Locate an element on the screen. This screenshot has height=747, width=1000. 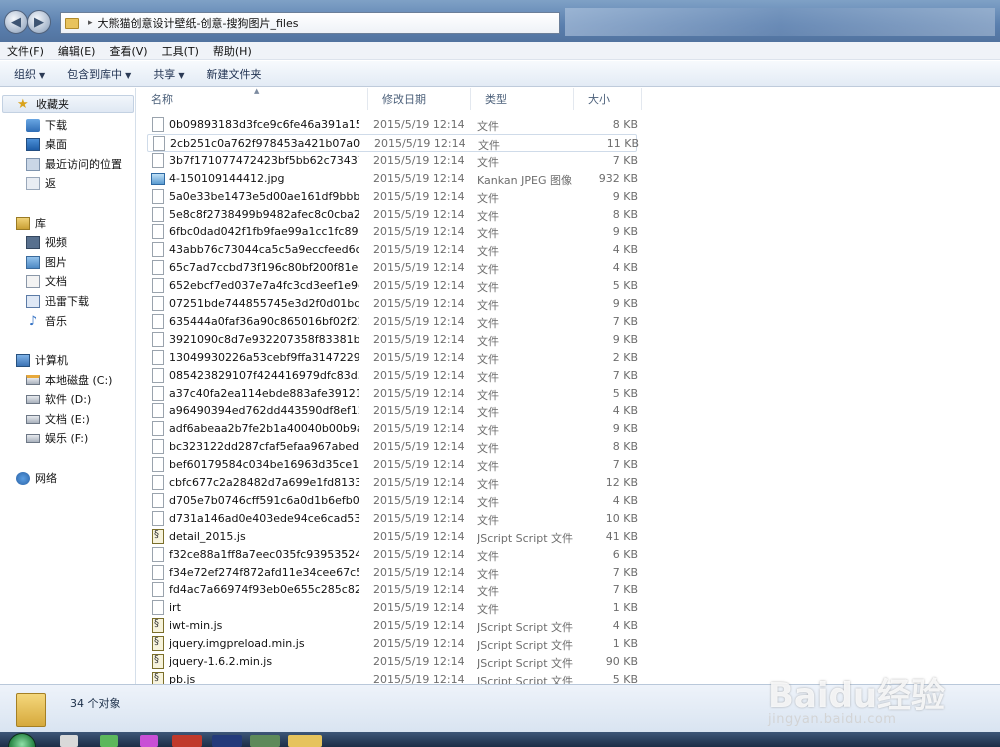
nav-drive-e: 文档 (E:) is located at coordinates (58, 419).